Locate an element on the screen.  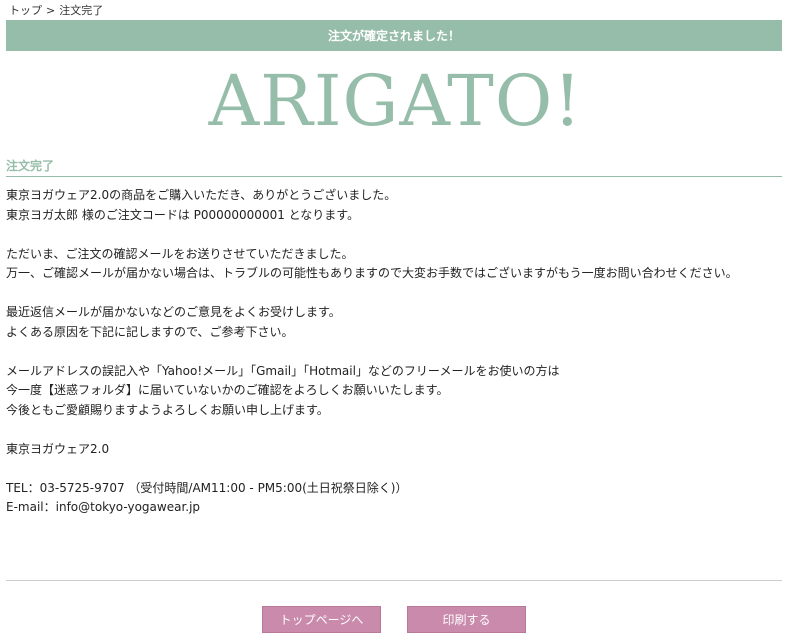
breadcrumb-home-link: トップ is located at coordinates (25, 10).